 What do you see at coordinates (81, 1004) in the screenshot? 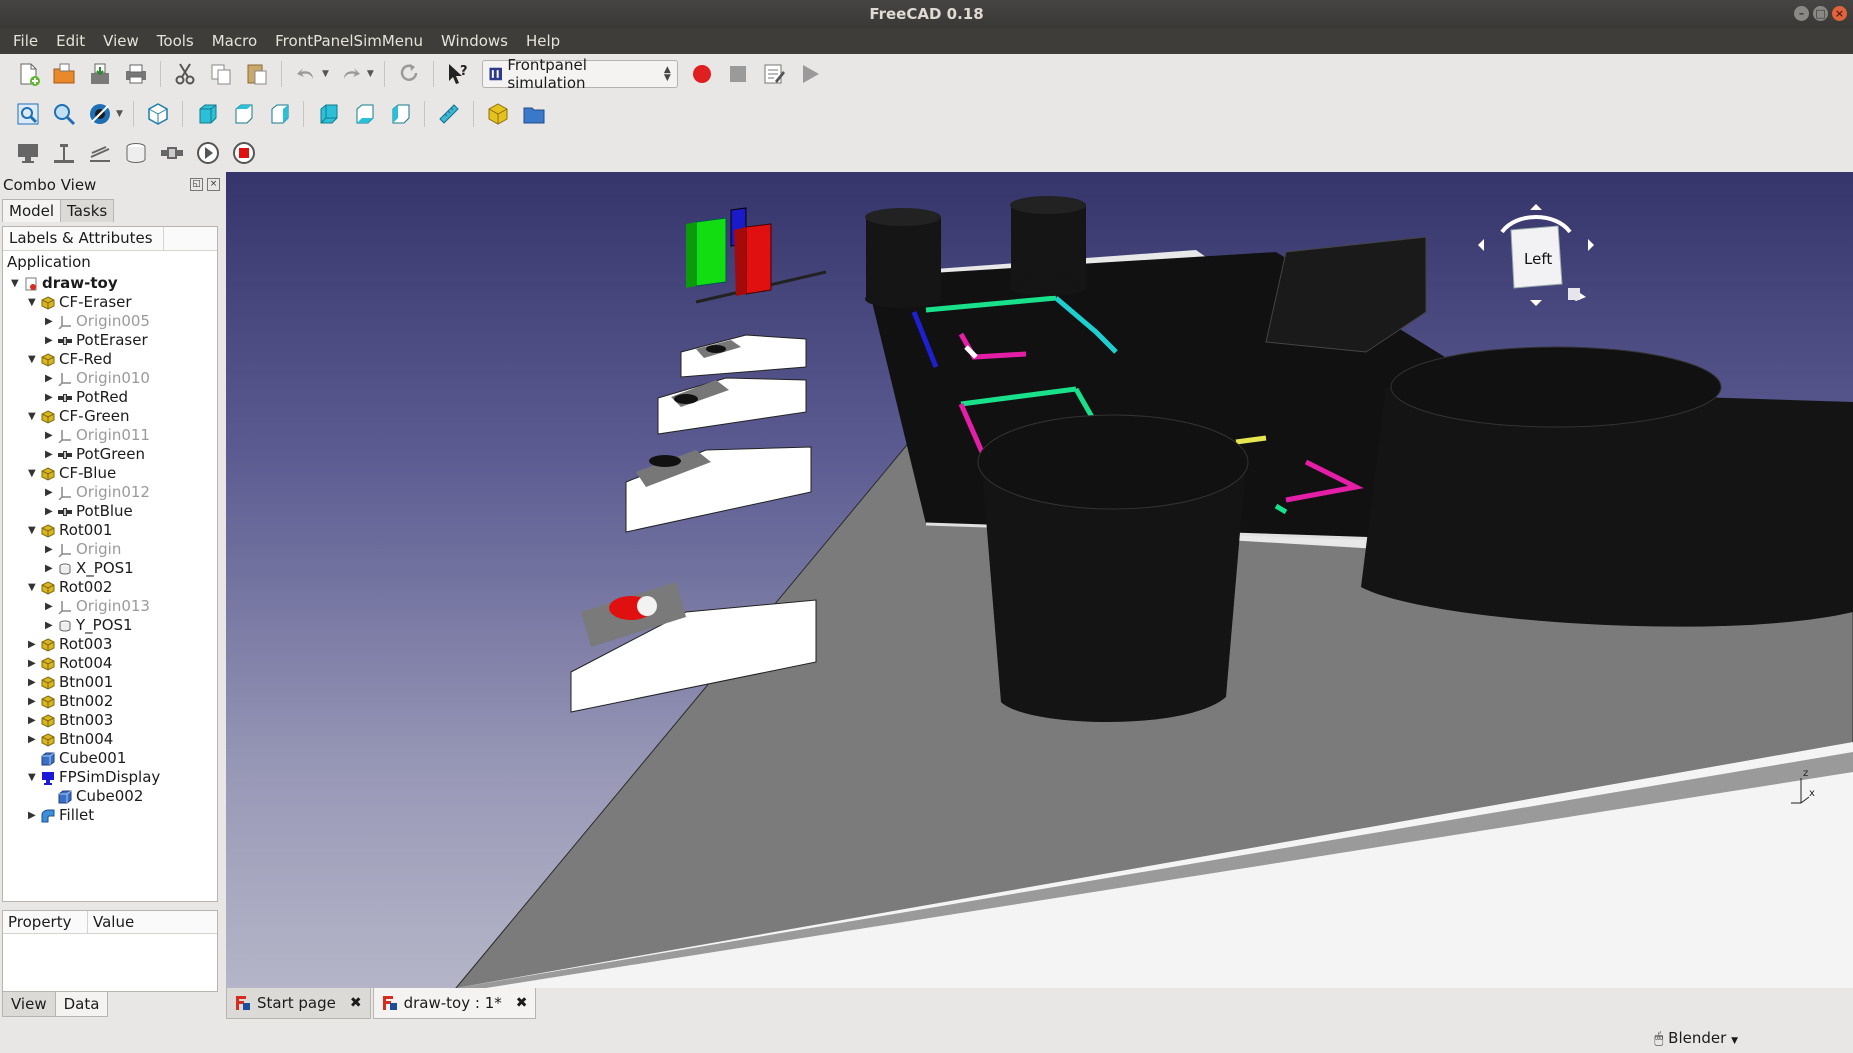
I see `tab-data: Data` at bounding box center [81, 1004].